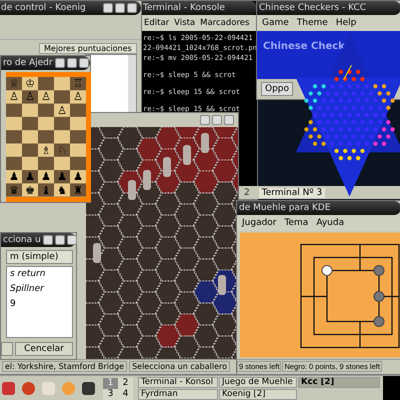 Image resolution: width=400 pixels, height=400 pixels. Describe the element at coordinates (44, 349) in the screenshot. I see `cancel-button: Cencelar` at that location.